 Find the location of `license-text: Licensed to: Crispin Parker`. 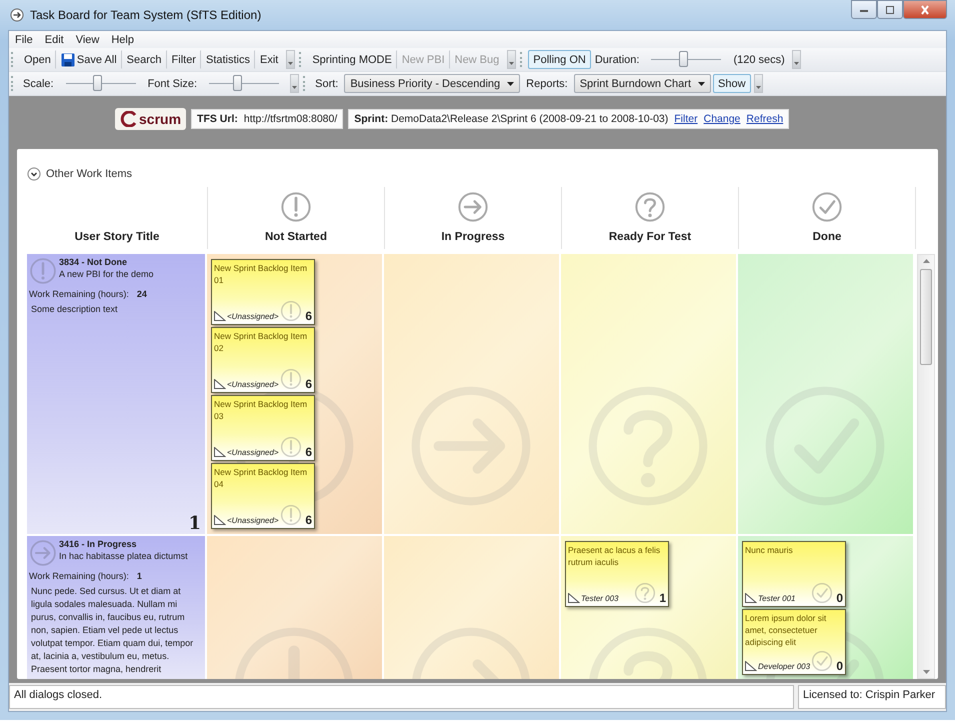

license-text: Licensed to: Crispin Parker is located at coordinates (872, 697).